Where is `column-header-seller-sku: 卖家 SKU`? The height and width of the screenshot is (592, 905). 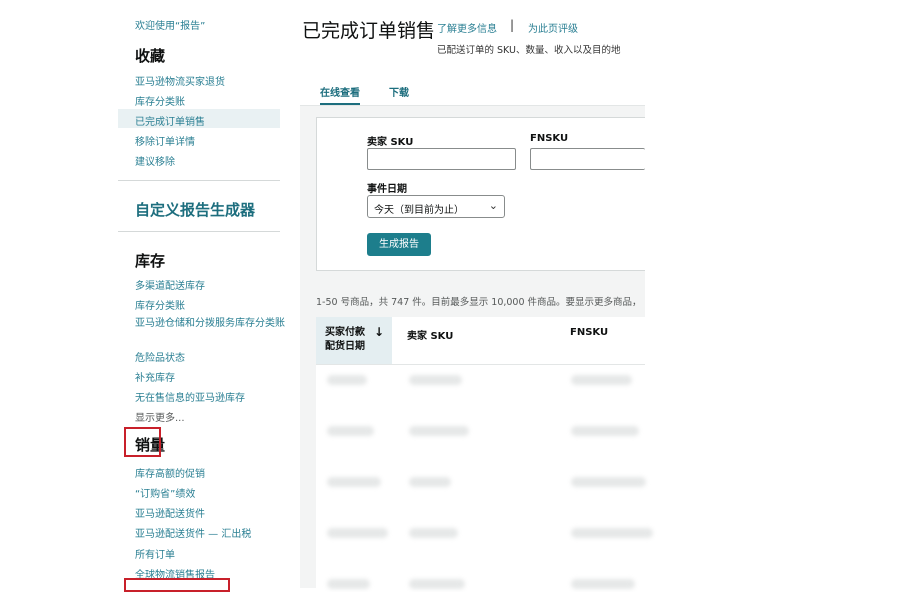 column-header-seller-sku: 卖家 SKU is located at coordinates (430, 334).